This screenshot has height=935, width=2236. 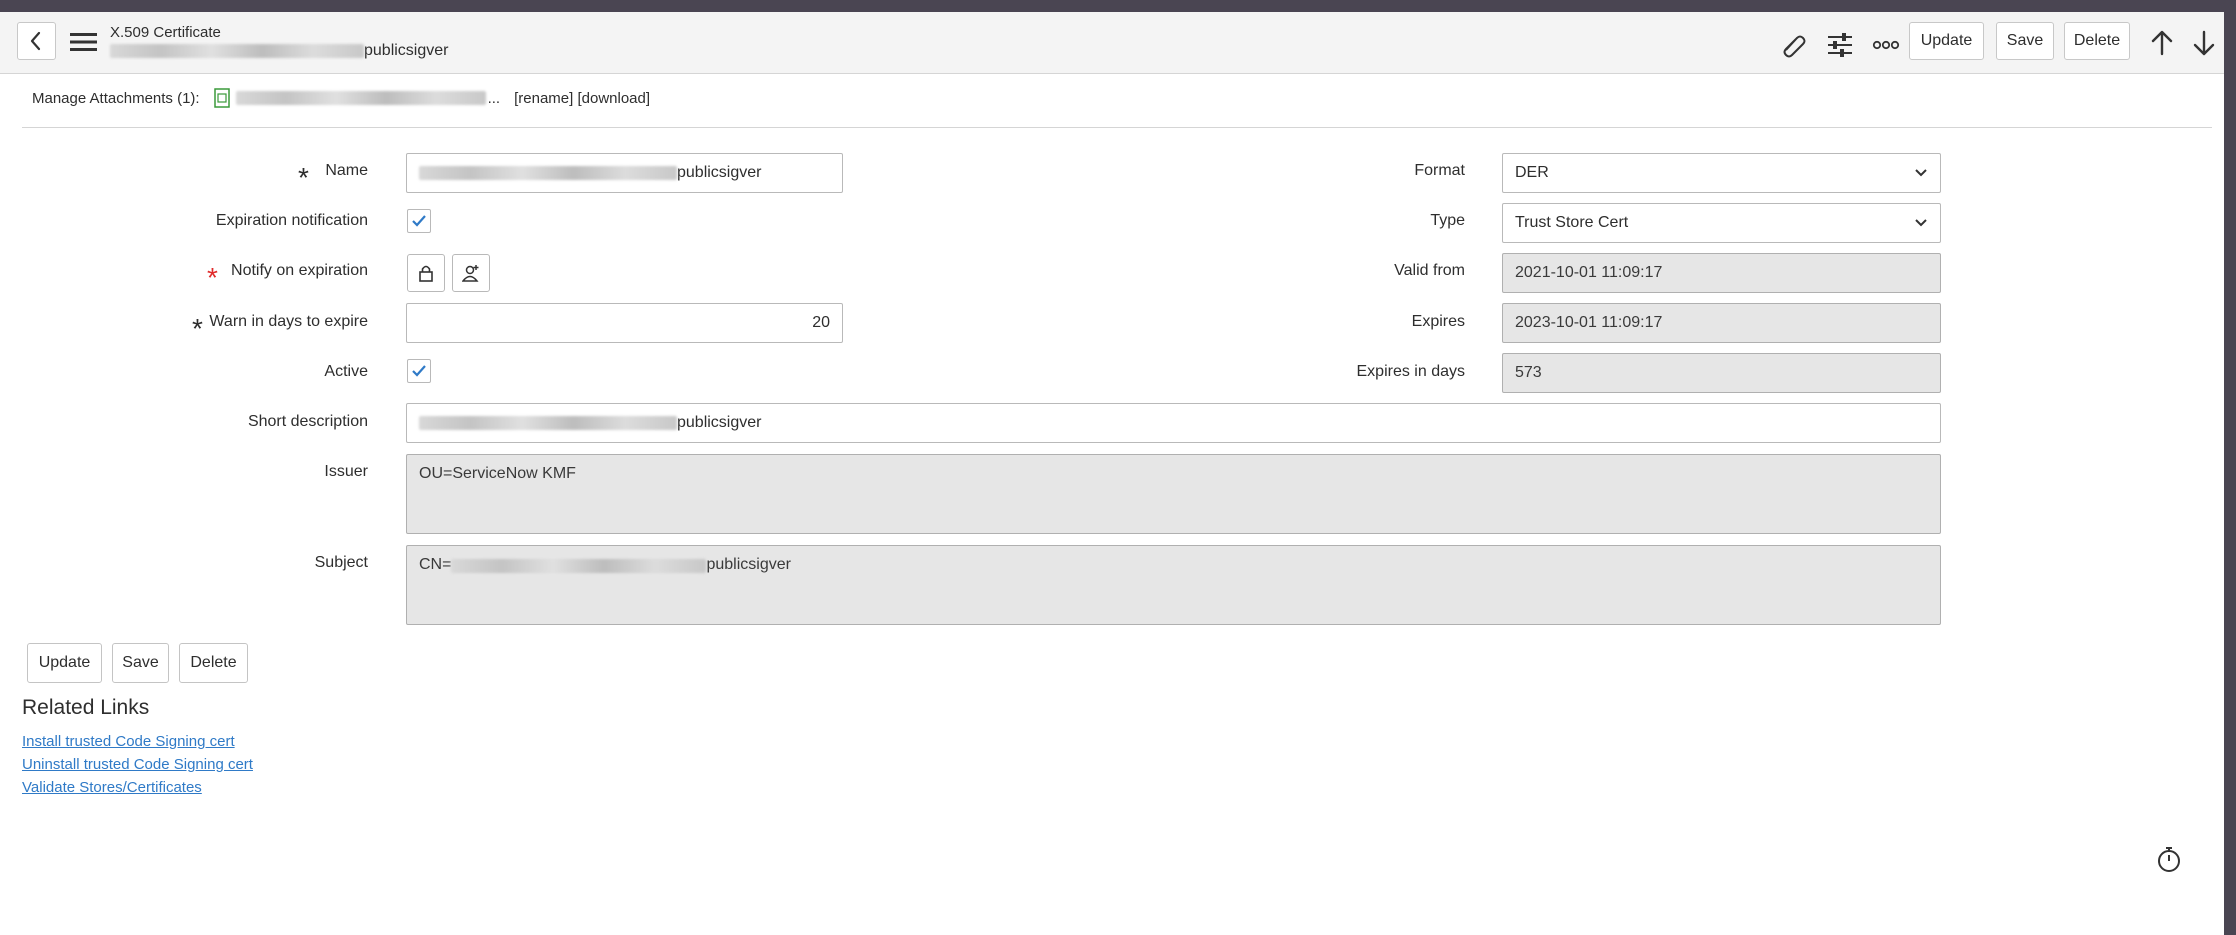 I want to click on expires-in-days-field: 573, so click(x=1721, y=373).